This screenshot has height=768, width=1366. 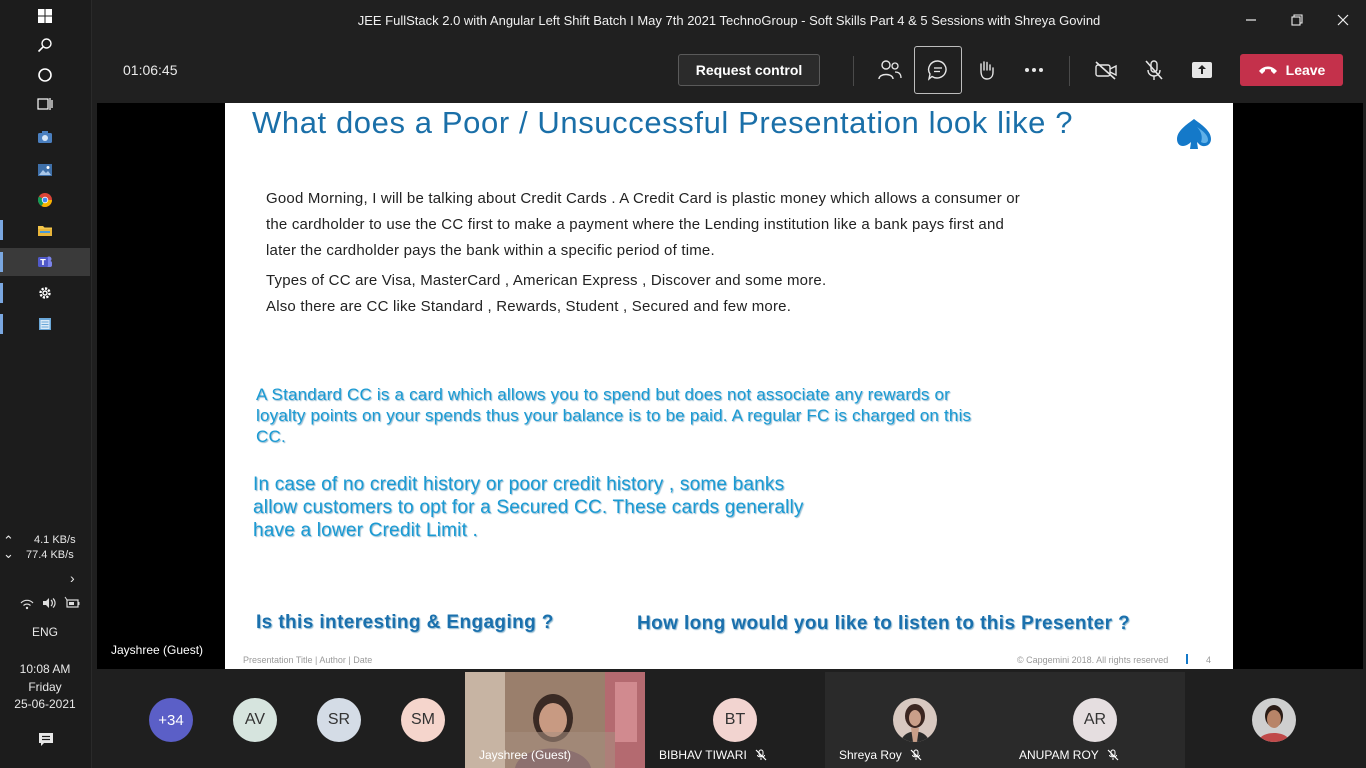 I want to click on people-icon, so click(x=890, y=70).